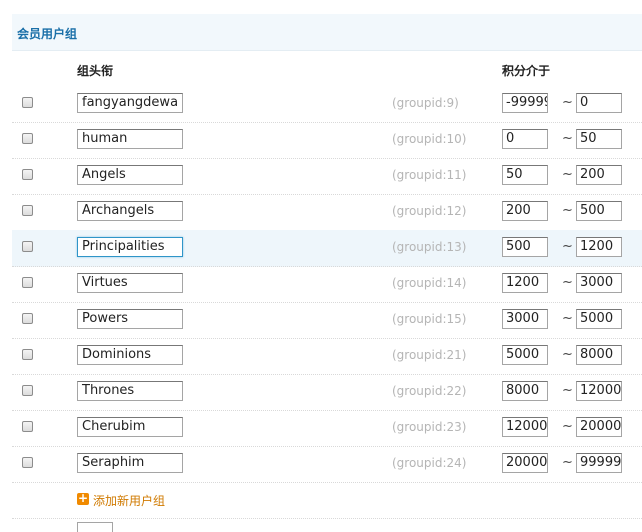 The image size is (642, 532). What do you see at coordinates (599, 427) in the screenshot?
I see `credits-max-input: 20000` at bounding box center [599, 427].